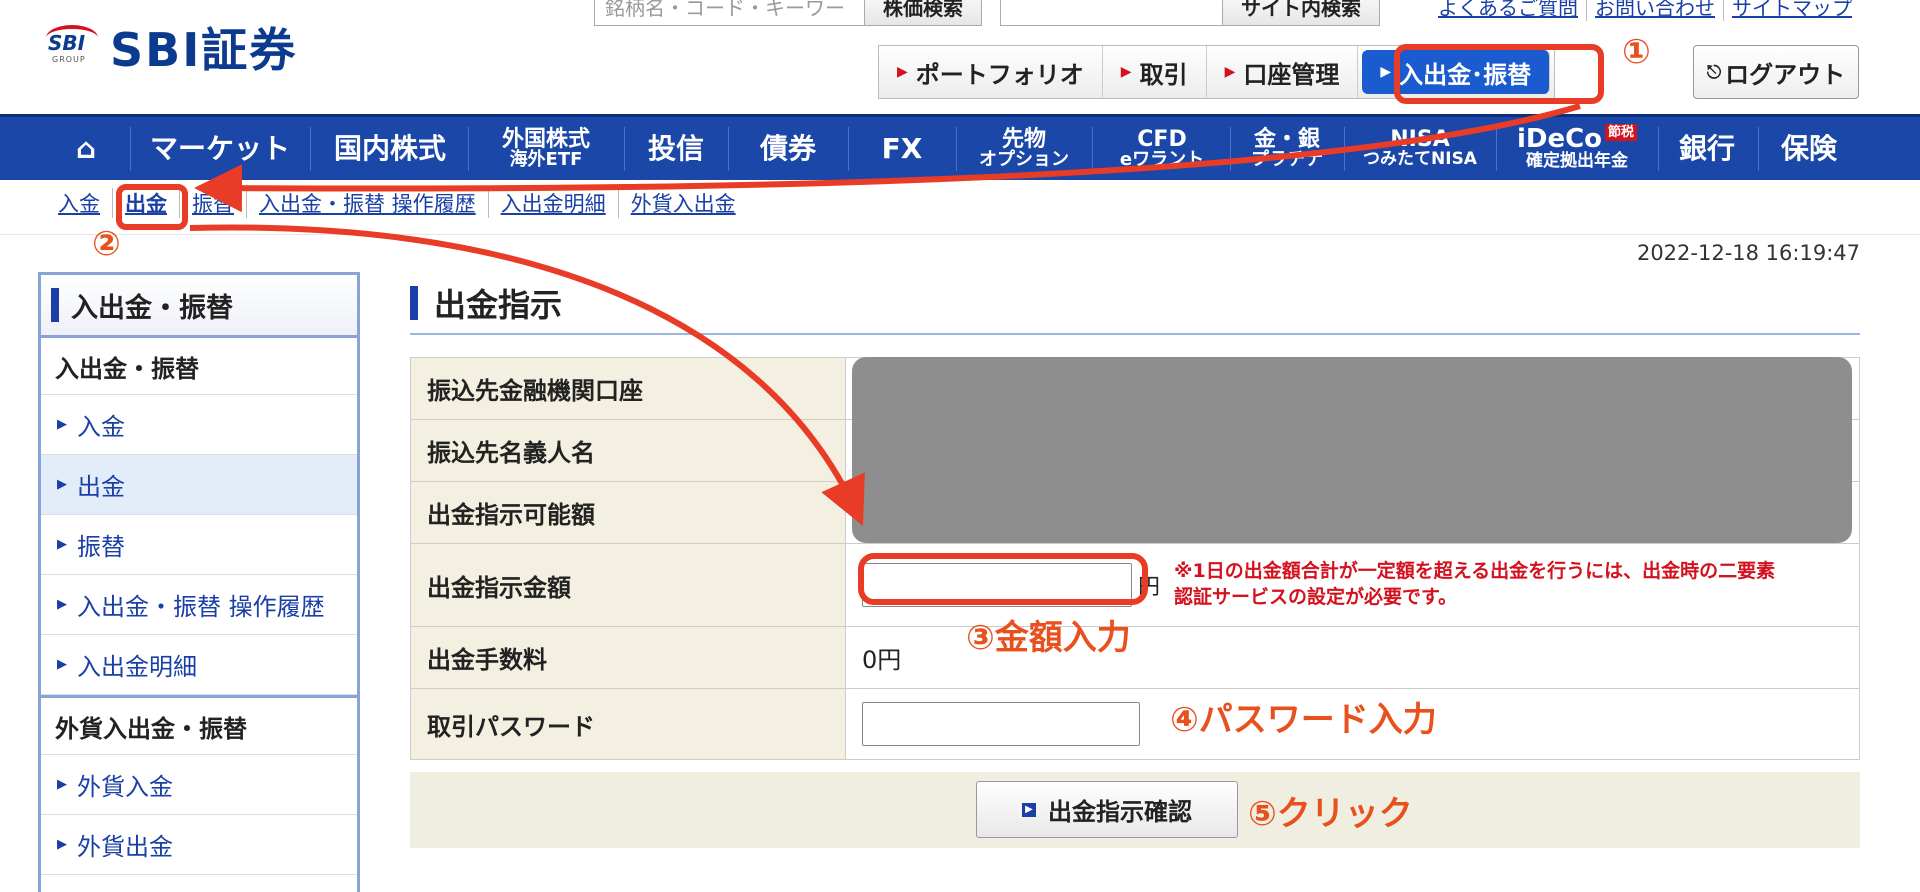  I want to click on nav-fx: FX, so click(902, 148).